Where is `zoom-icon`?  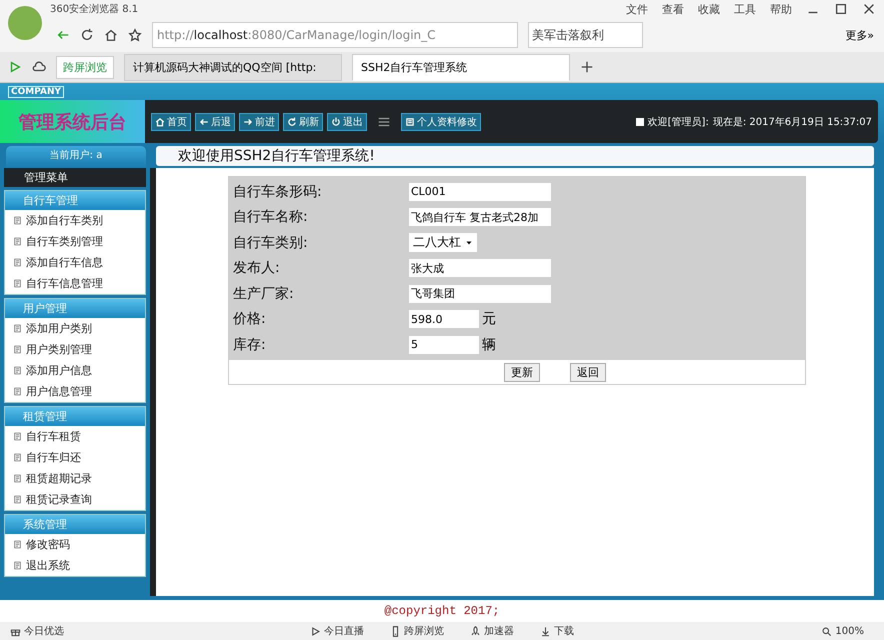 zoom-icon is located at coordinates (826, 631).